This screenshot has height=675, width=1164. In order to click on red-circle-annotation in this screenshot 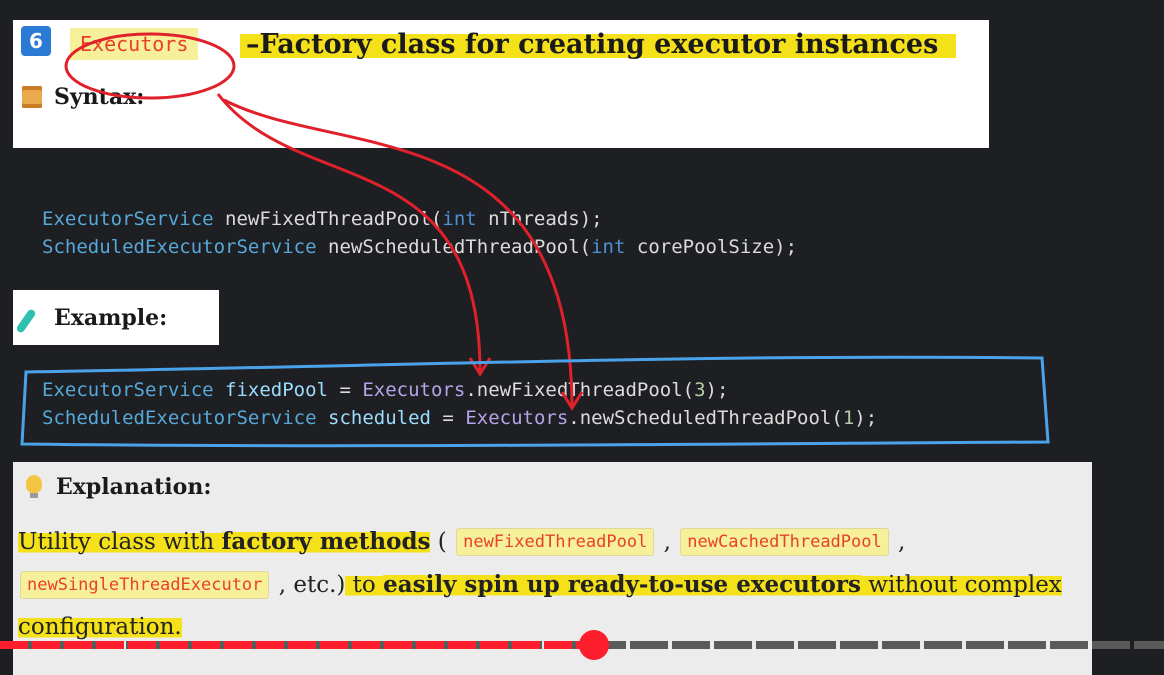, I will do `click(150, 66)`.